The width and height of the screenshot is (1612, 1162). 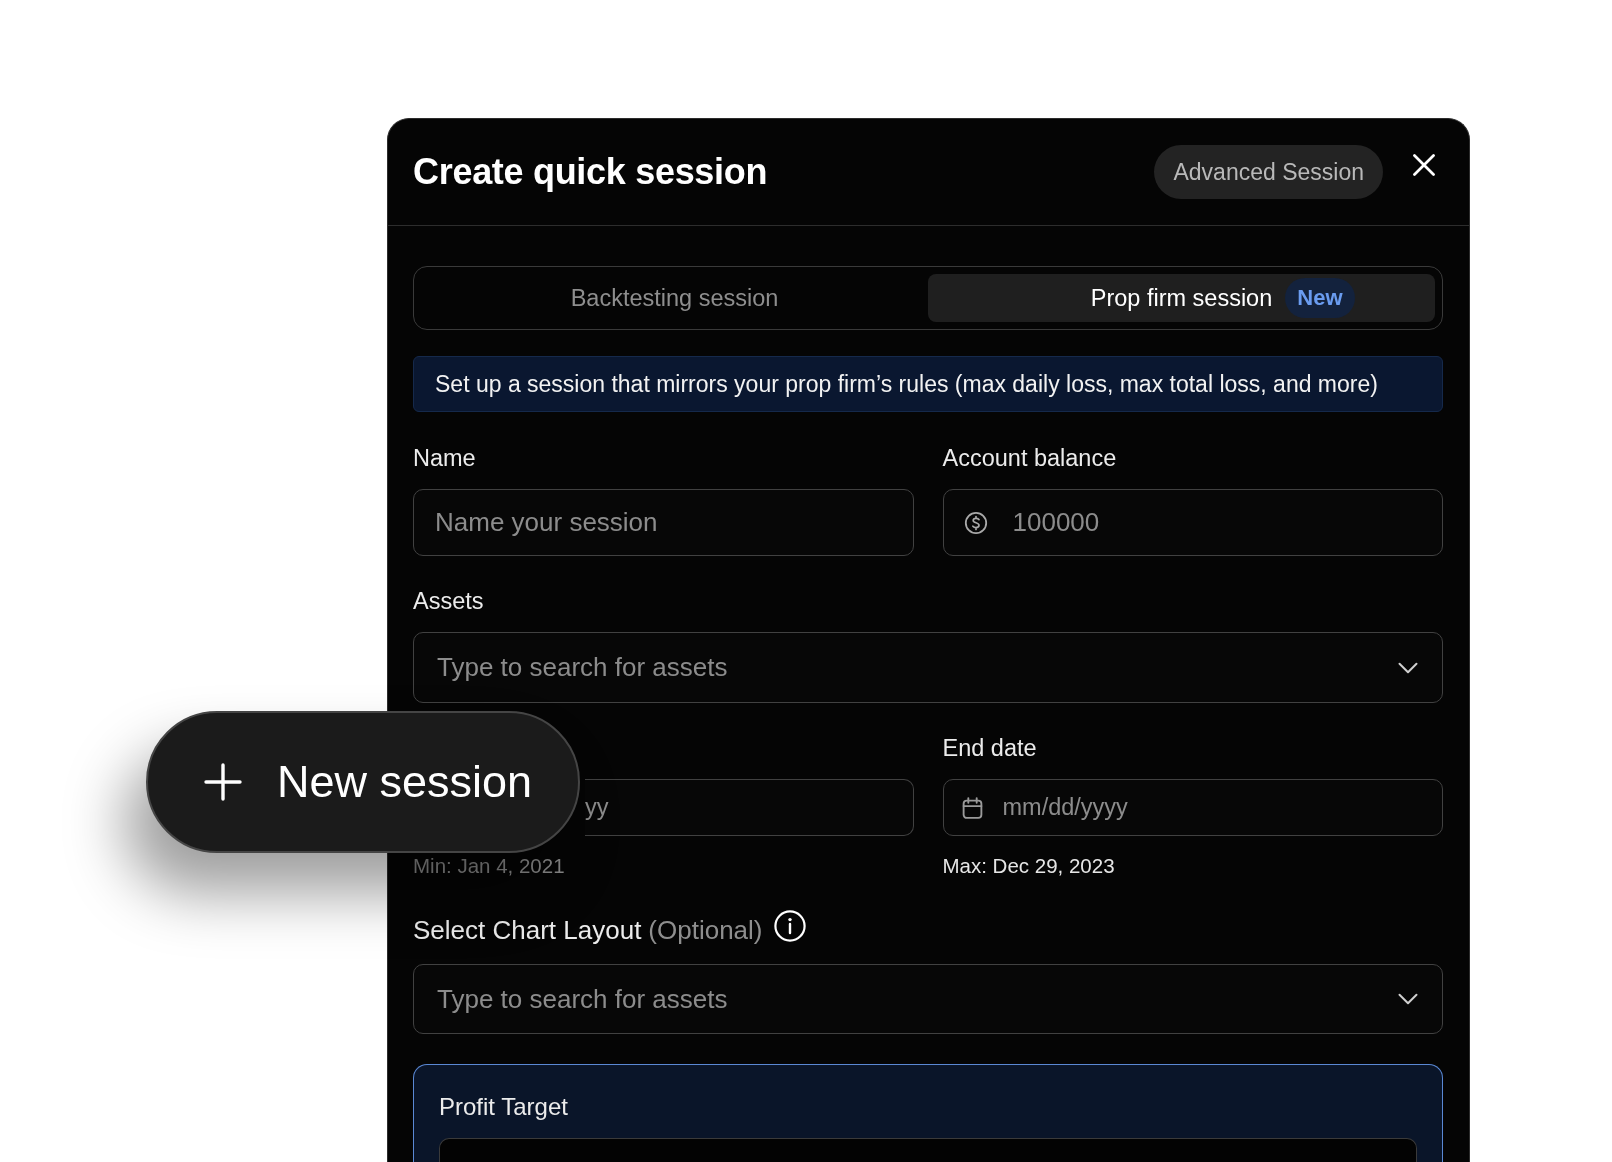 What do you see at coordinates (1192, 807) in the screenshot?
I see `date-field: mm/dd/yyyy` at bounding box center [1192, 807].